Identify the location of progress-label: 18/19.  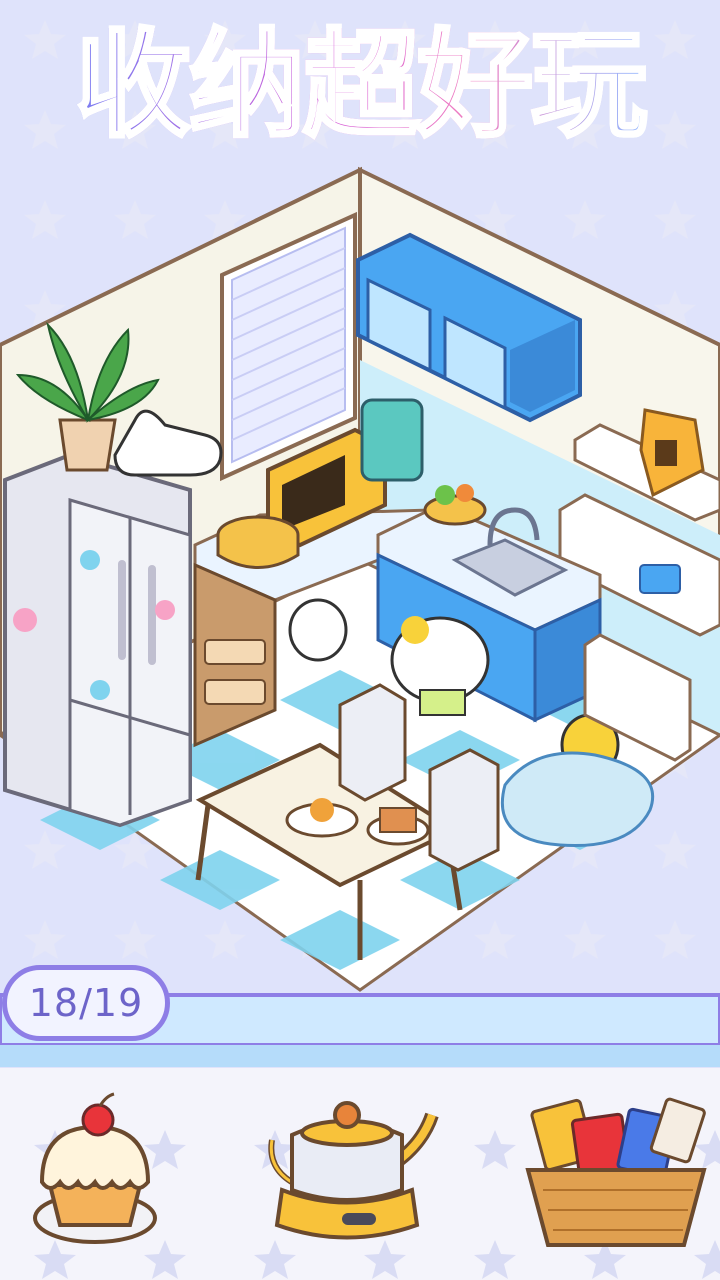
(86, 1003).